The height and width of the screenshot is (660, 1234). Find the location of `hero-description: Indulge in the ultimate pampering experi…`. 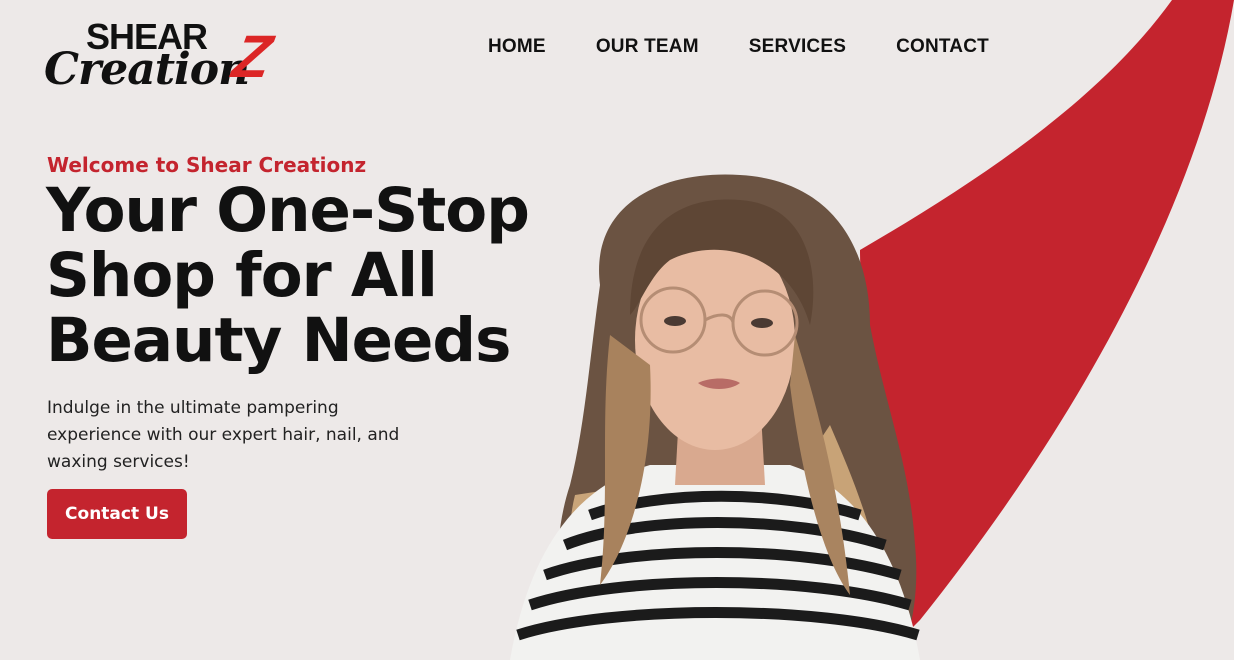

hero-description: Indulge in the ultimate pampering experi… is located at coordinates (223, 435).